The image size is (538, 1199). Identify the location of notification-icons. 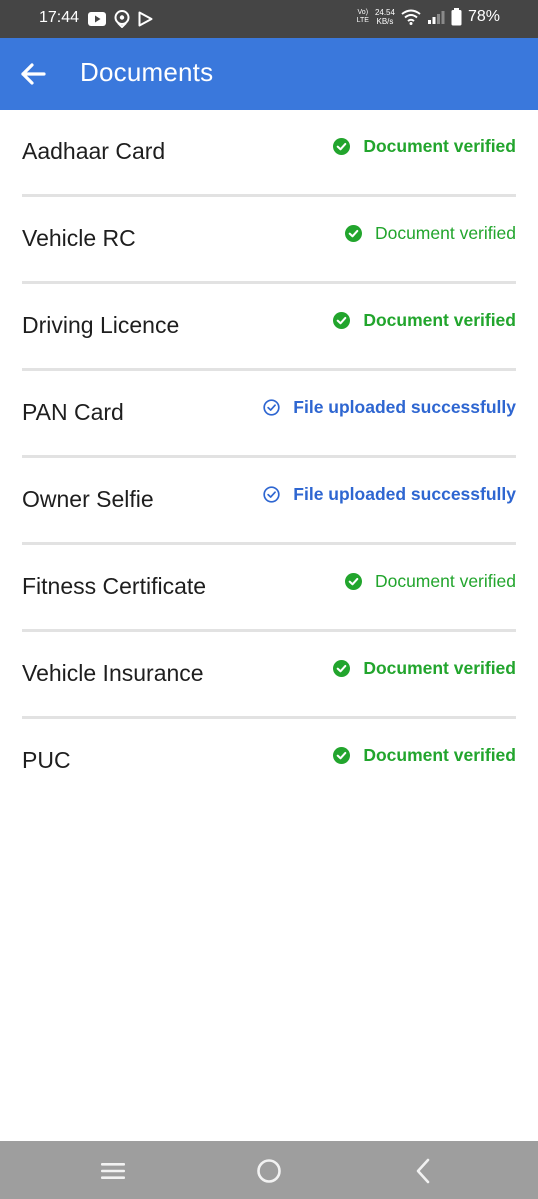
(120, 19).